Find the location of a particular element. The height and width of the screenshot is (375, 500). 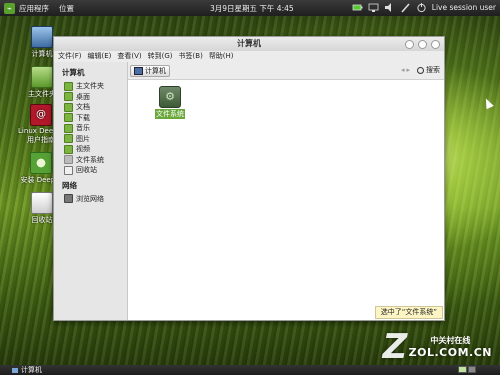

taskbar-label: 计算机 is located at coordinates (31, 370).